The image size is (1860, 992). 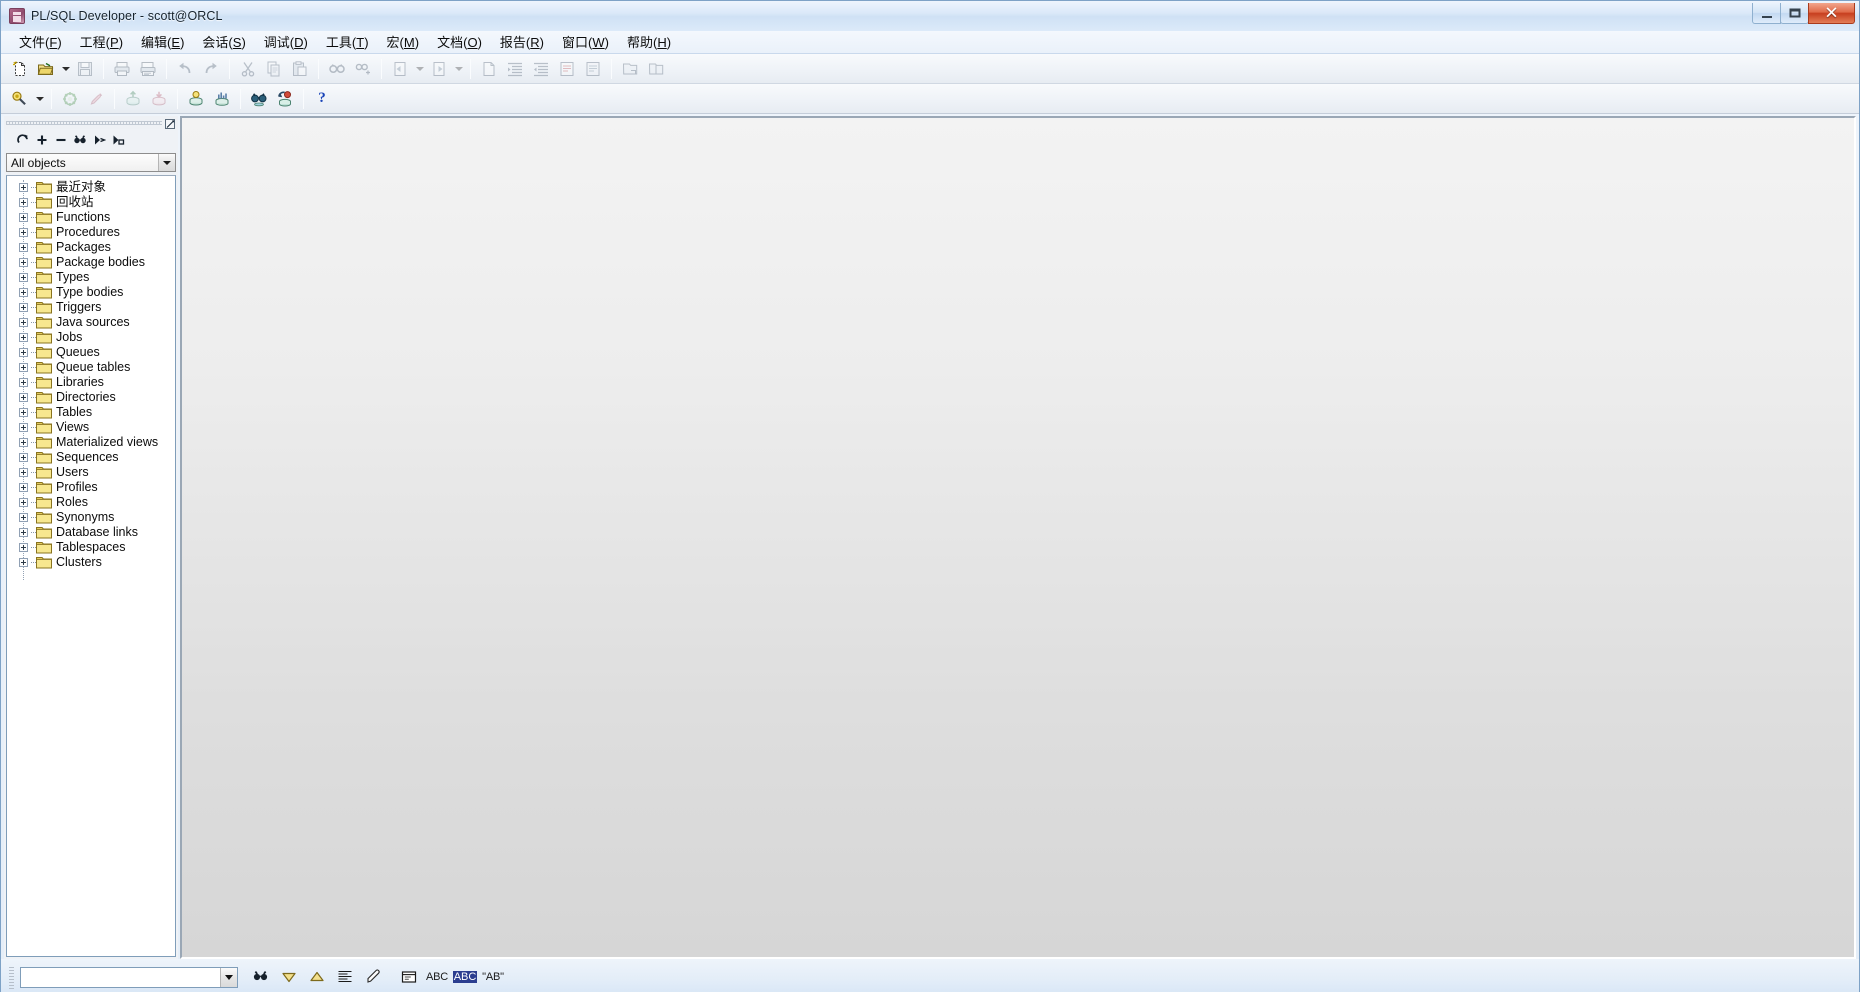 What do you see at coordinates (373, 977) in the screenshot?
I see `highlight-icon` at bounding box center [373, 977].